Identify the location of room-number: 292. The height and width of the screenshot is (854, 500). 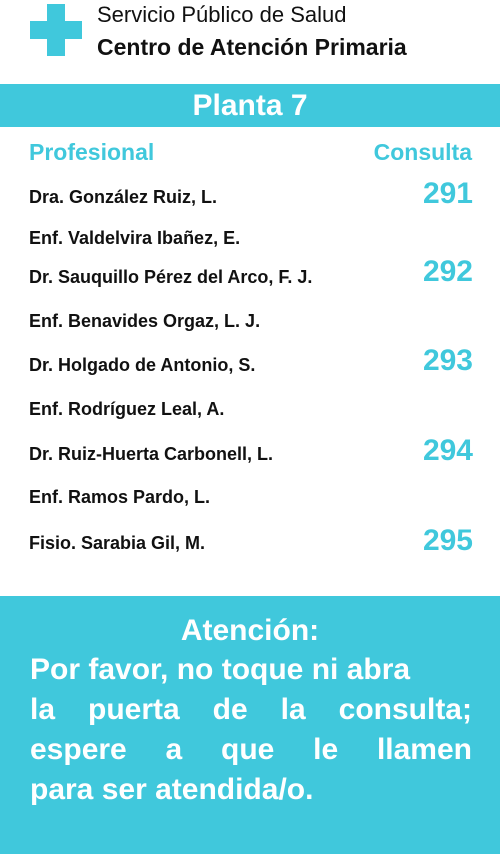
(447, 271).